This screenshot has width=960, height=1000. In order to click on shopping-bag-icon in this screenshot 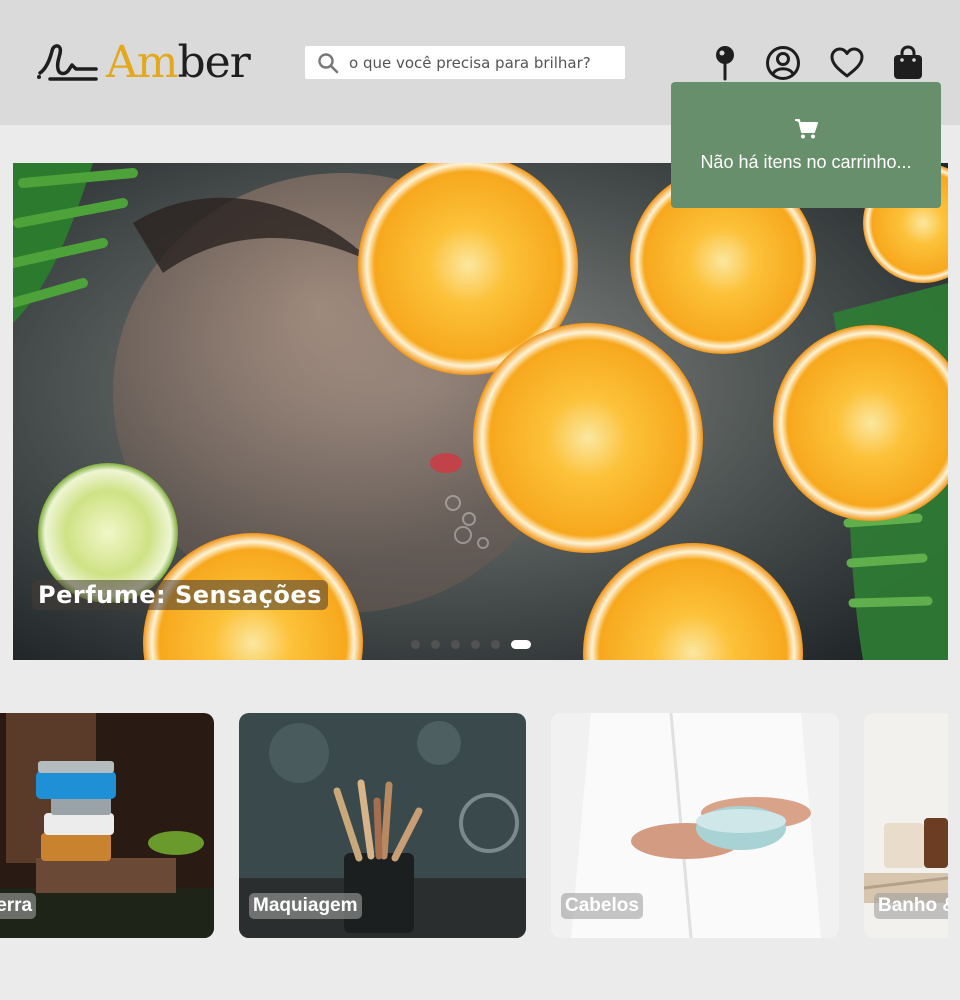, I will do `click(908, 62)`.